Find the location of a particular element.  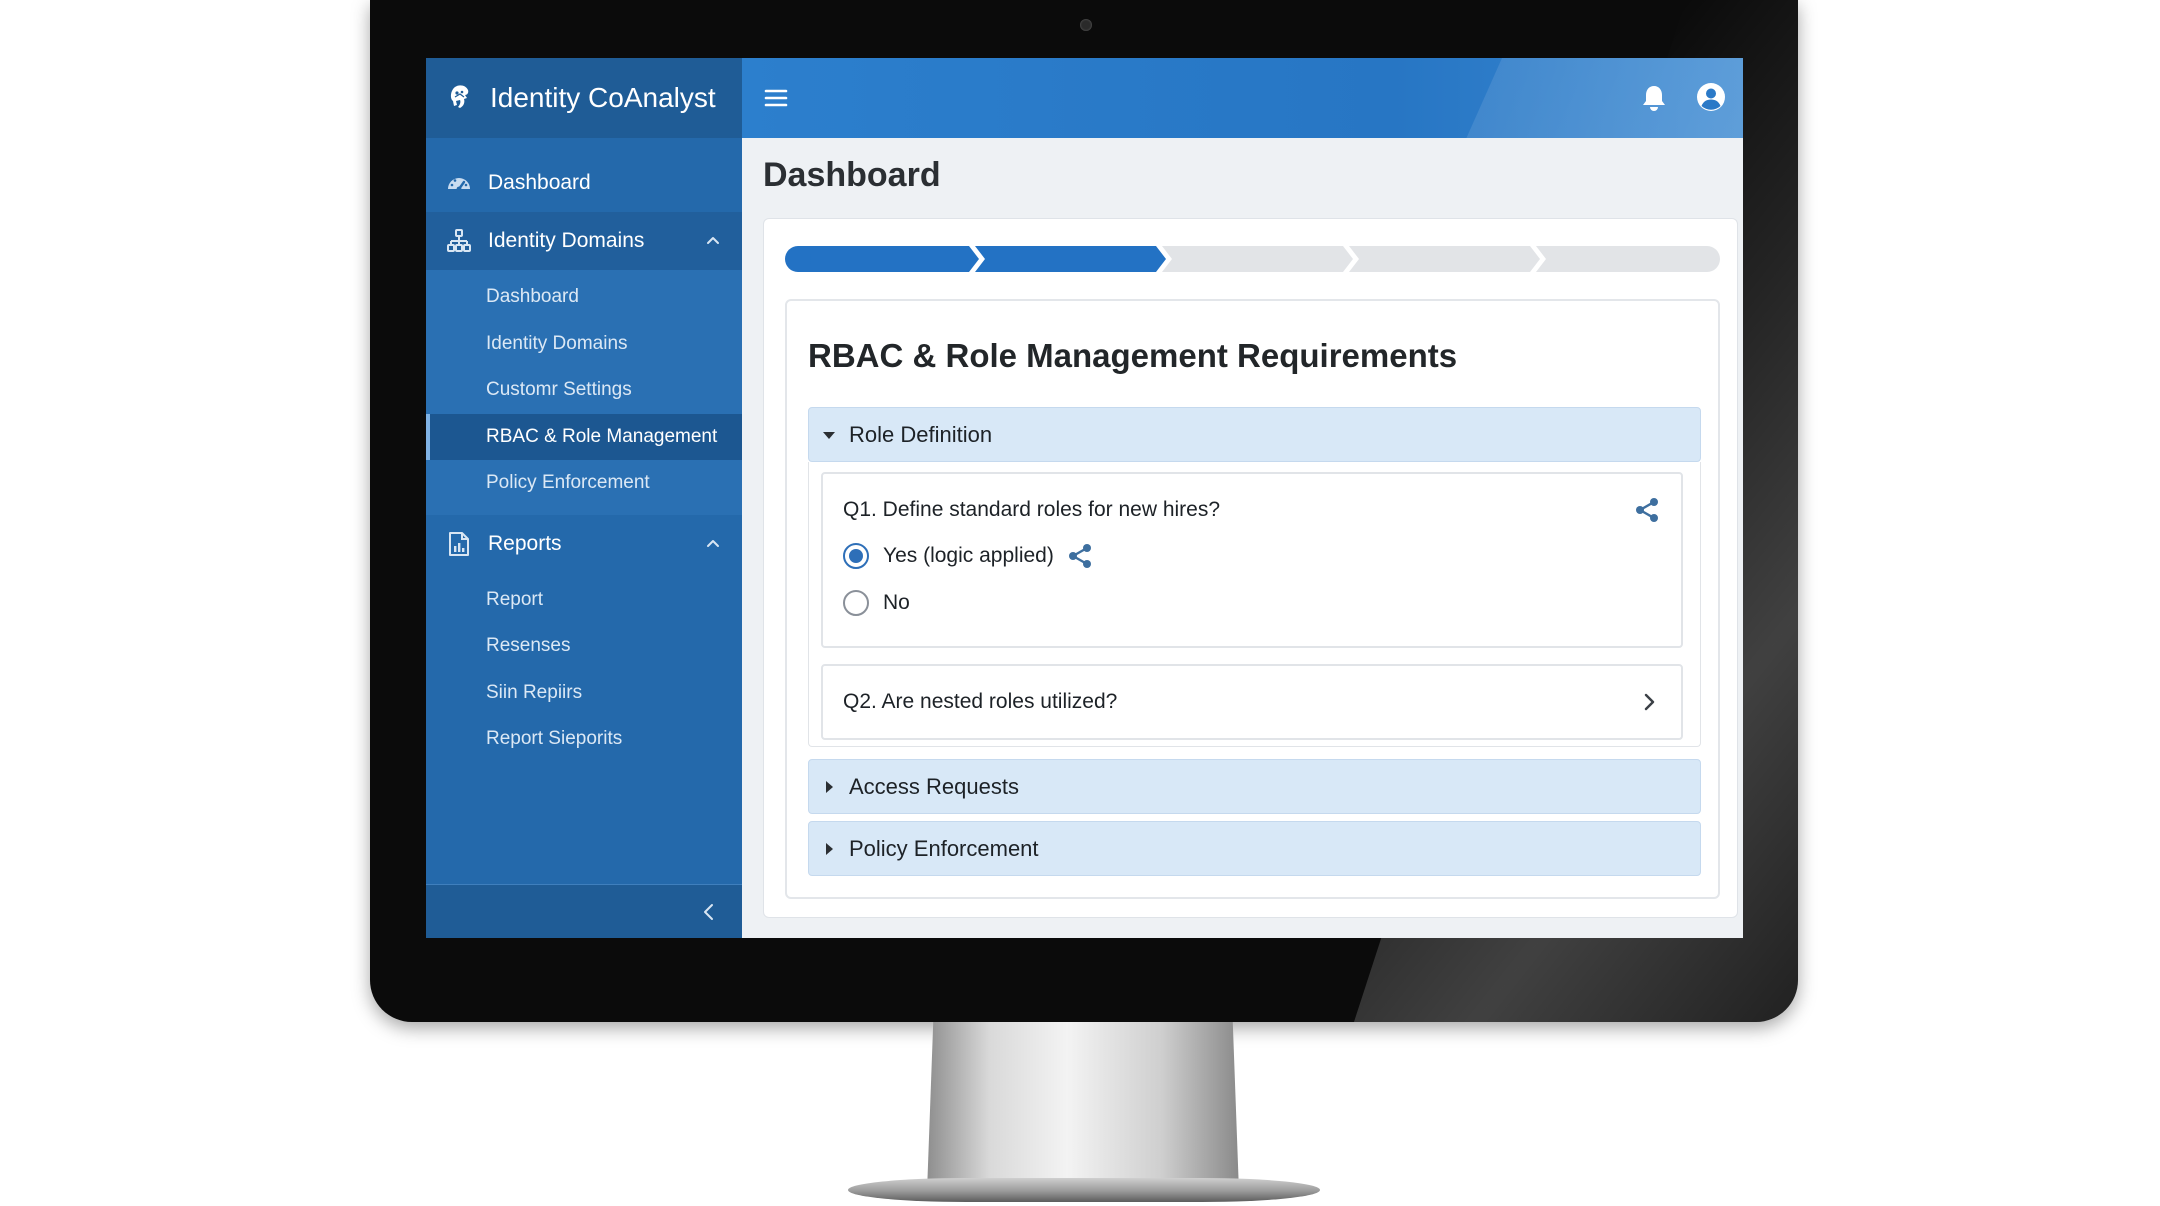

sidebar-item-label: Identity Domains is located at coordinates (566, 240).